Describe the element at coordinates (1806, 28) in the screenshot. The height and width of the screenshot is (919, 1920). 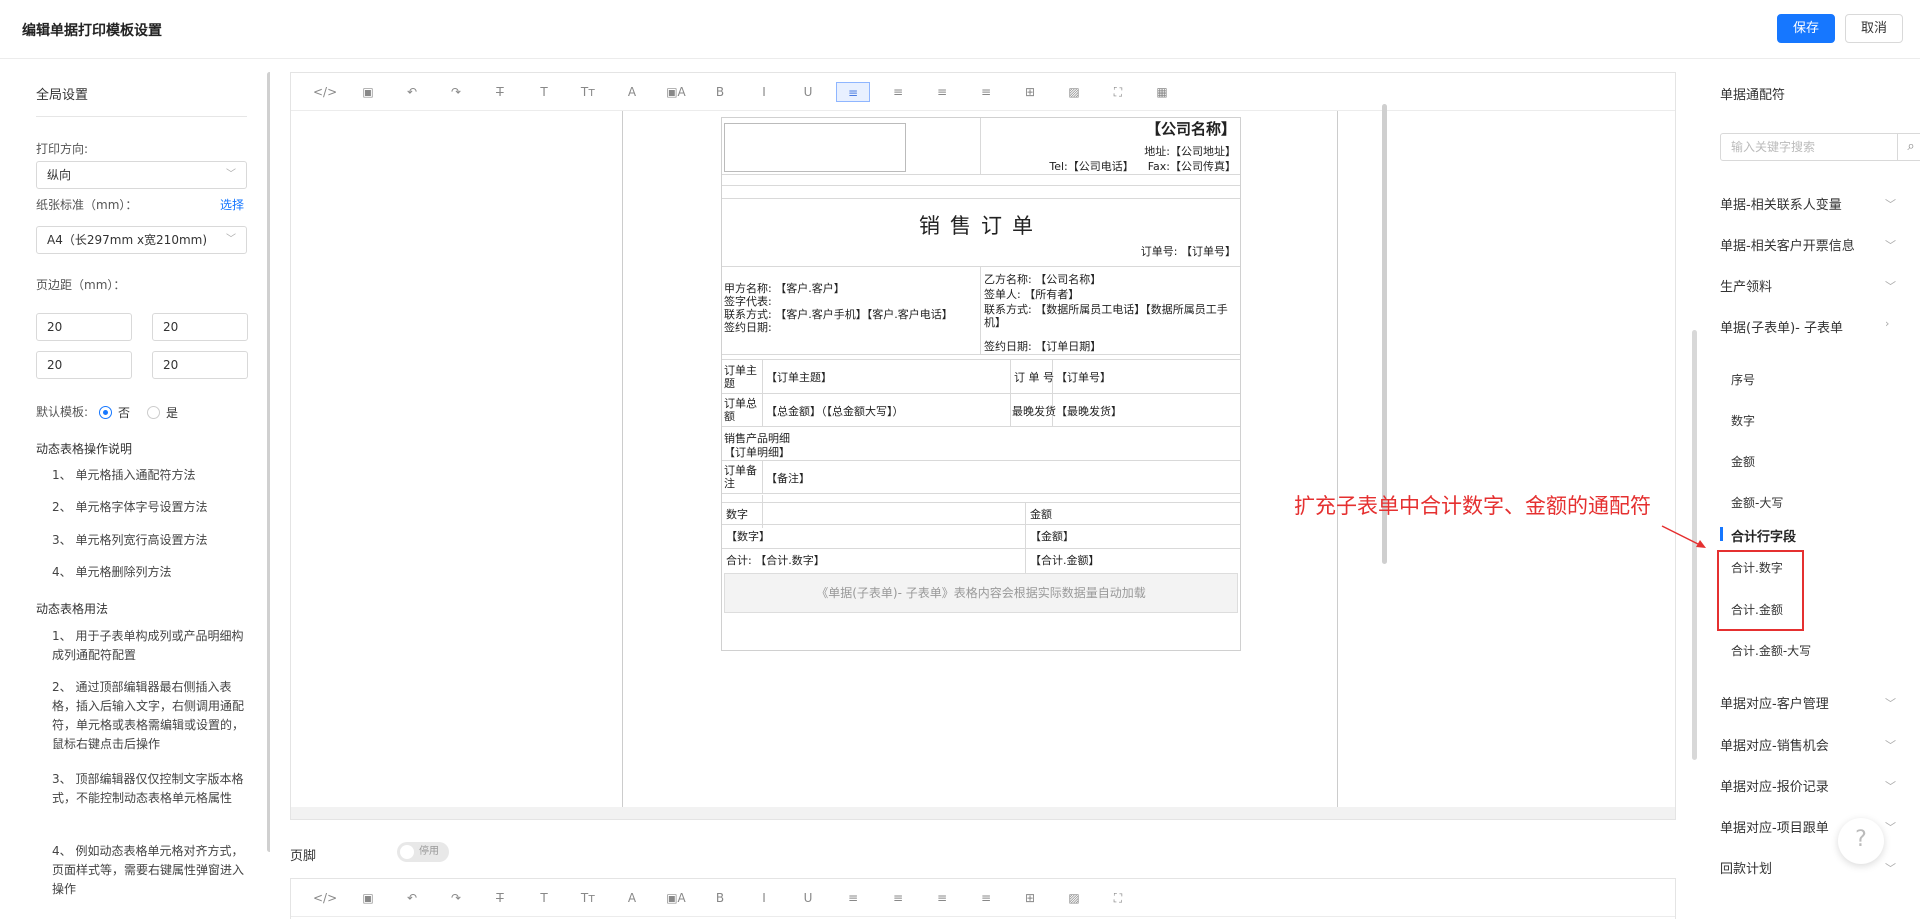
I see `save-button: 保存` at that location.